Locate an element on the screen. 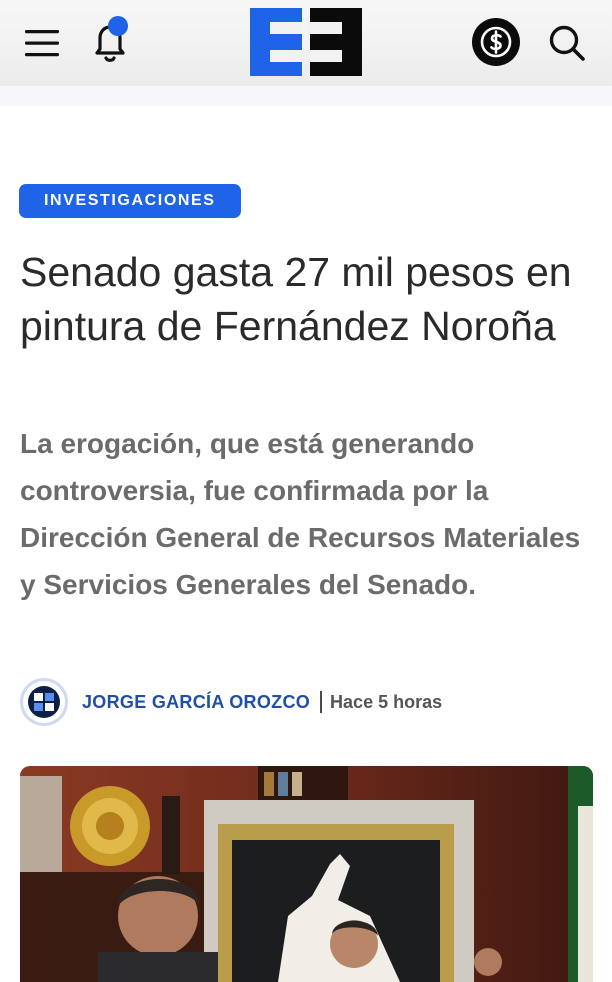 Image resolution: width=612 pixels, height=982 pixels. category-badge: INVESTIGACIONES is located at coordinates (130, 201).